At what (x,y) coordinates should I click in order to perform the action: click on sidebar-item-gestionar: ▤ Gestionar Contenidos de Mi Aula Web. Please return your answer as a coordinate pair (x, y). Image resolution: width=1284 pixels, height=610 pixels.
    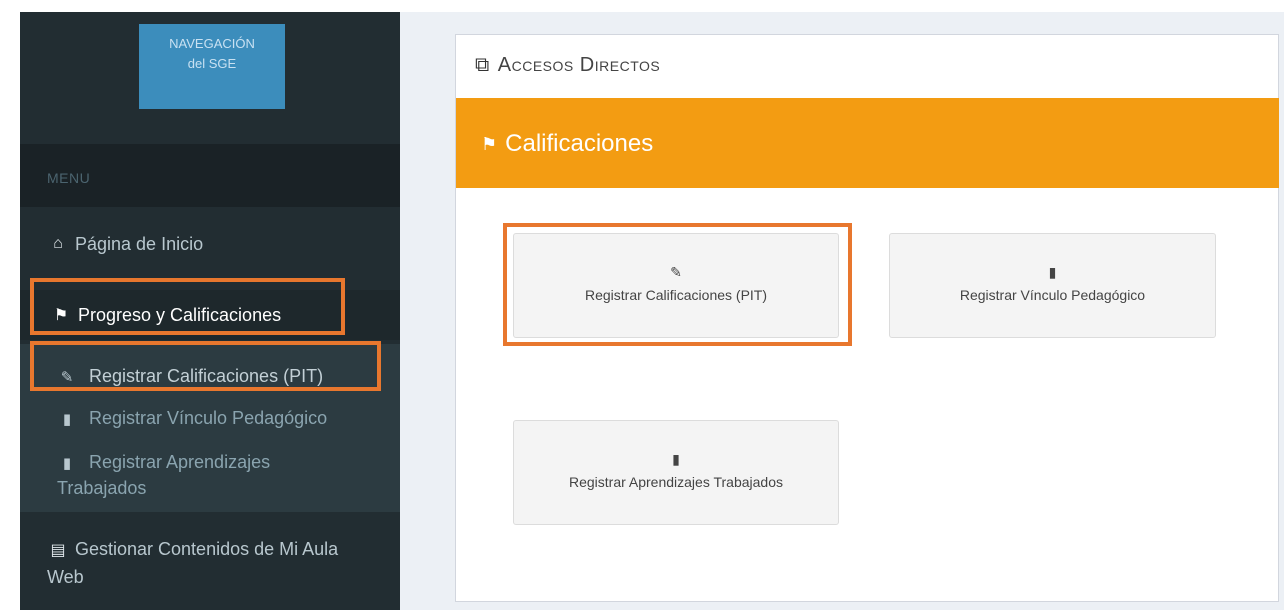
    Looking at the image, I should click on (210, 567).